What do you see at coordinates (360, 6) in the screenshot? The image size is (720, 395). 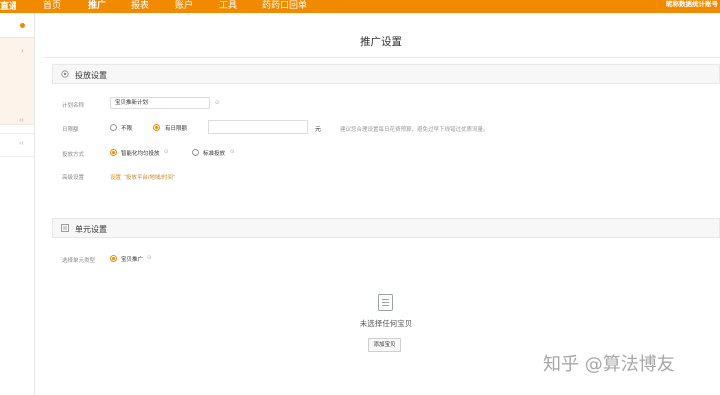 I see `top-nav-bar: 直通车 首页 推广 报表 账户 工具 药药口回单 昵称数据统计账号` at bounding box center [360, 6].